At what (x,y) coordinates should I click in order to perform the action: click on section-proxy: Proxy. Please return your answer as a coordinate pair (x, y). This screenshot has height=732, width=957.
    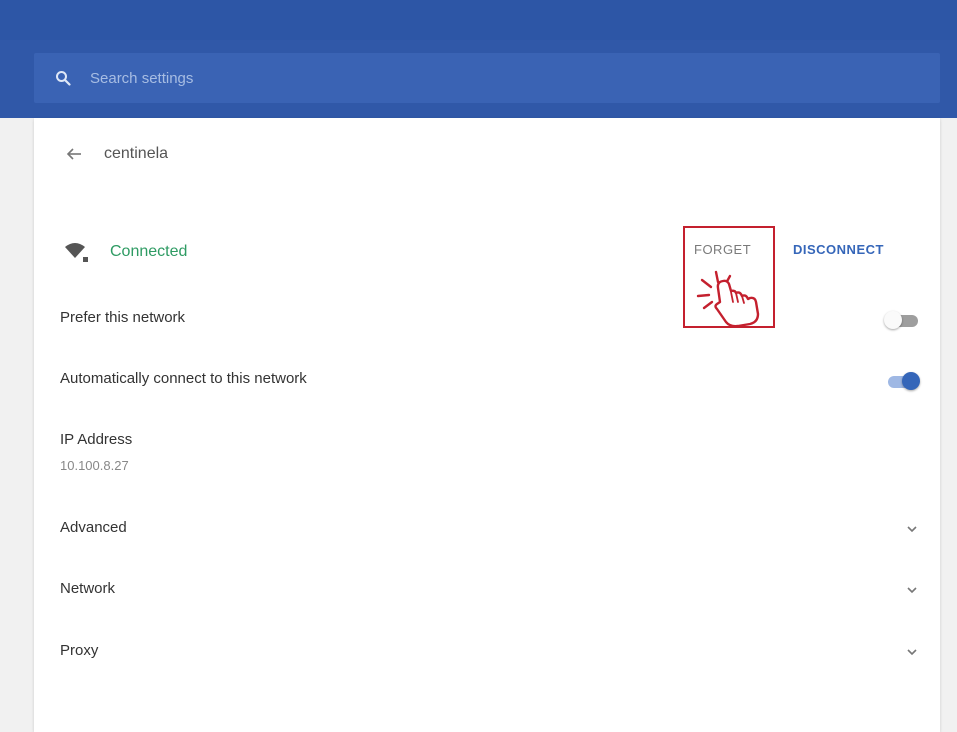
    Looking at the image, I should click on (490, 654).